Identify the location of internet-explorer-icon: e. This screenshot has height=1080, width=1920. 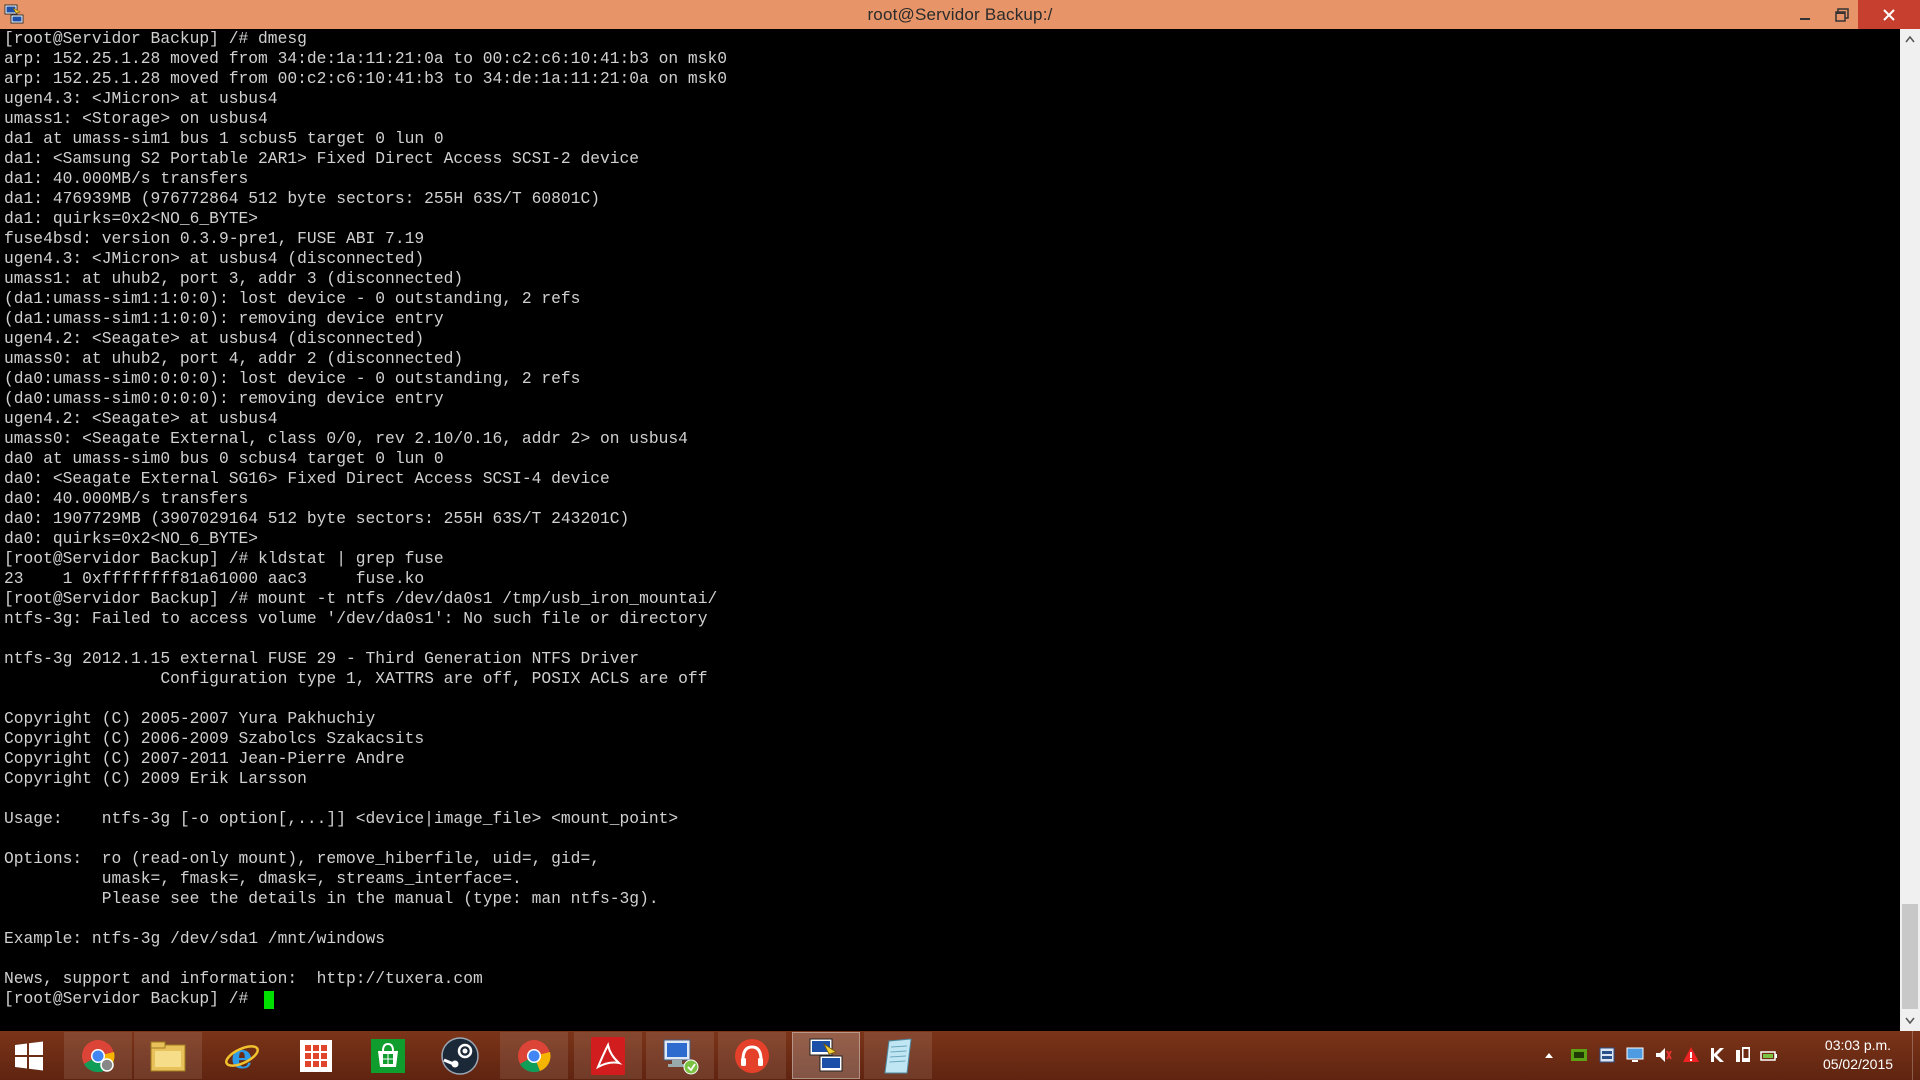
(242, 1056).